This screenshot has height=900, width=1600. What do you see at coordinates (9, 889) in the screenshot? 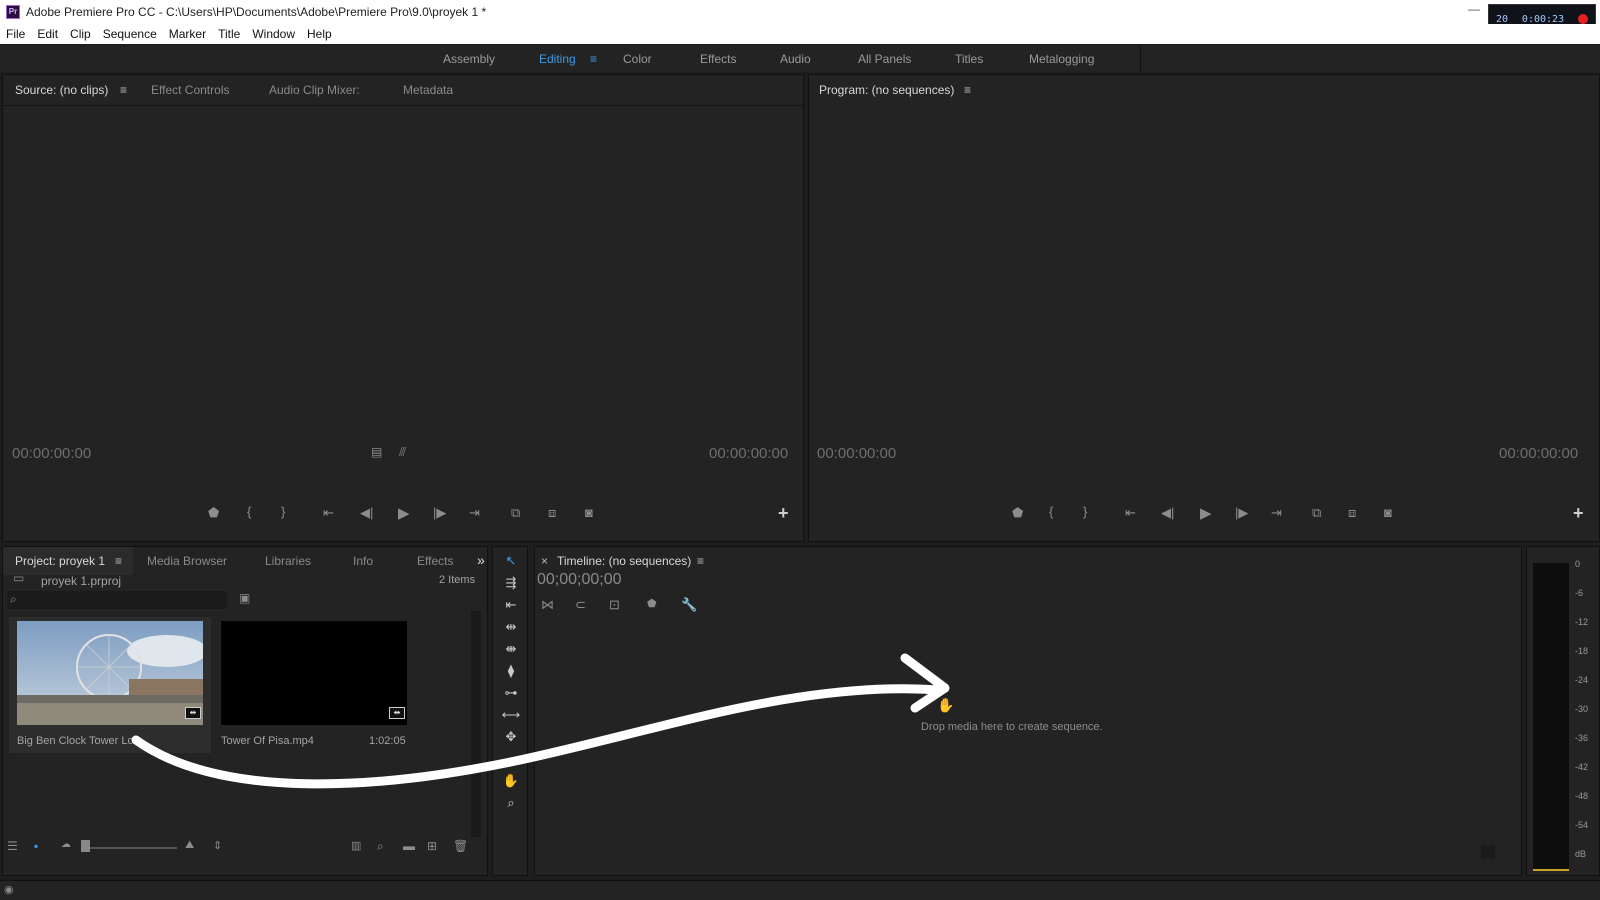
I see `status-eye-icon: ◉` at bounding box center [9, 889].